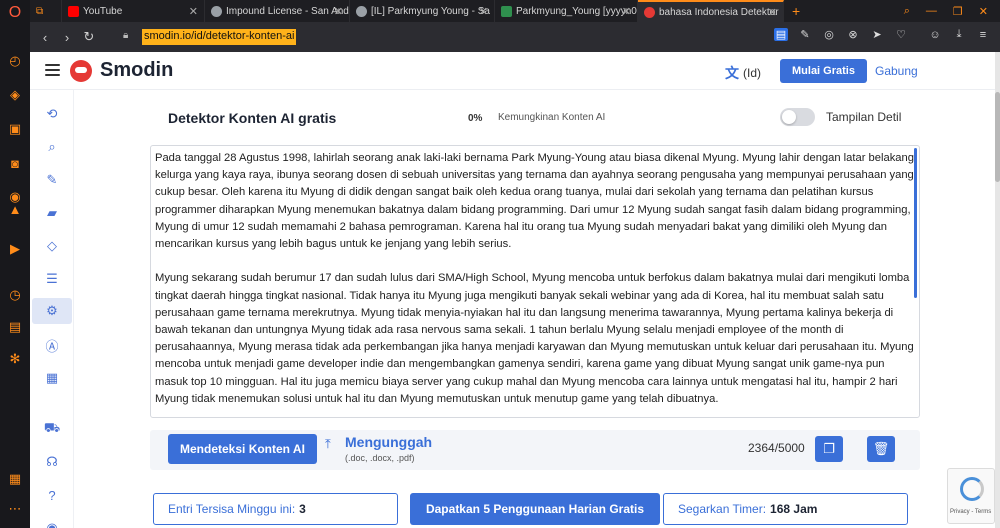  What do you see at coordinates (15, 264) in the screenshot?
I see `opera-sidebar: O ◴ ◈ ▣ ◙ ◉ ▲ ▶ ◷ ▤ ✻ ▦ ⋯` at bounding box center [15, 264].